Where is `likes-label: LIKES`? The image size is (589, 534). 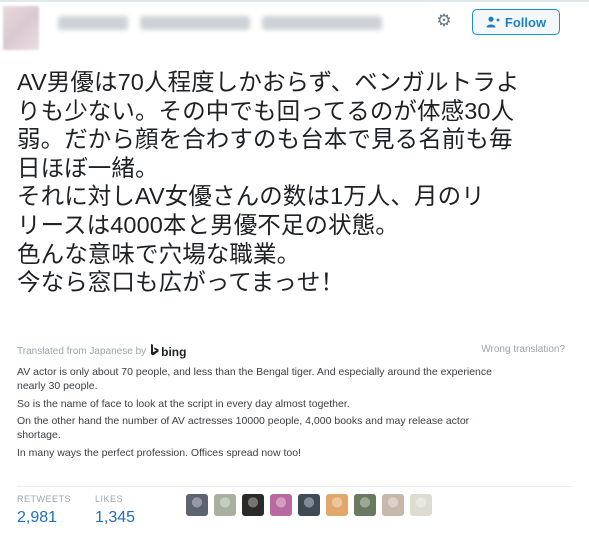 likes-label: LIKES is located at coordinates (109, 499).